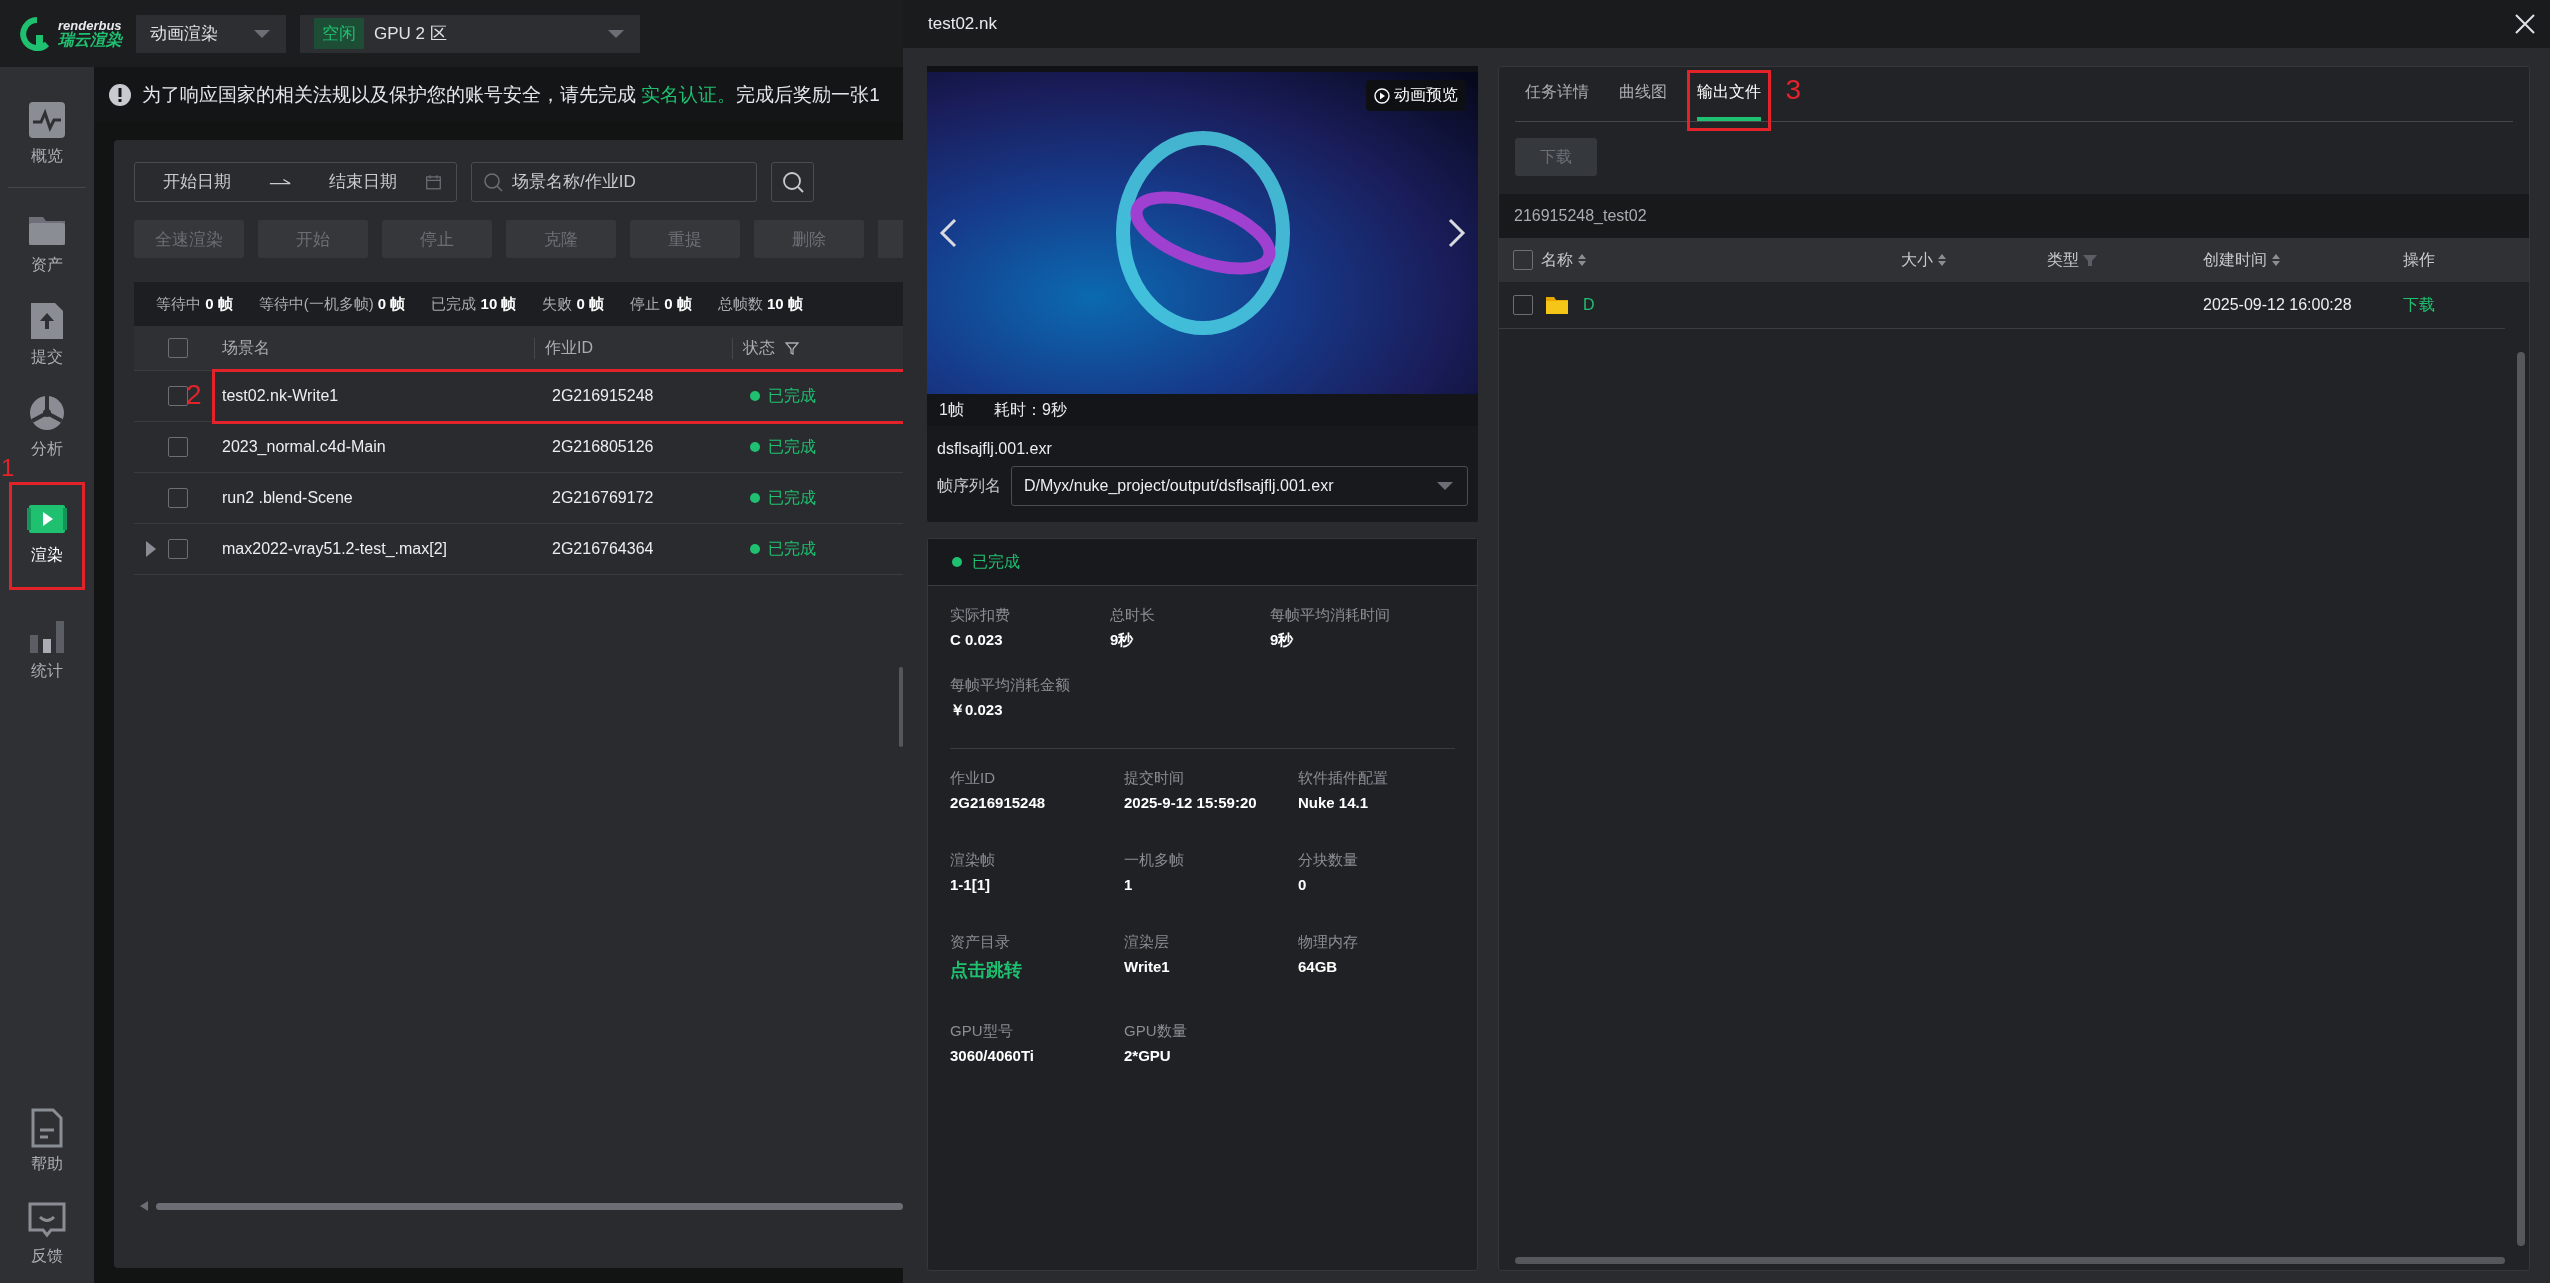 Image resolution: width=2550 pixels, height=1283 pixels. Describe the element at coordinates (1303, 884) in the screenshot. I see `field-value: 0` at that location.